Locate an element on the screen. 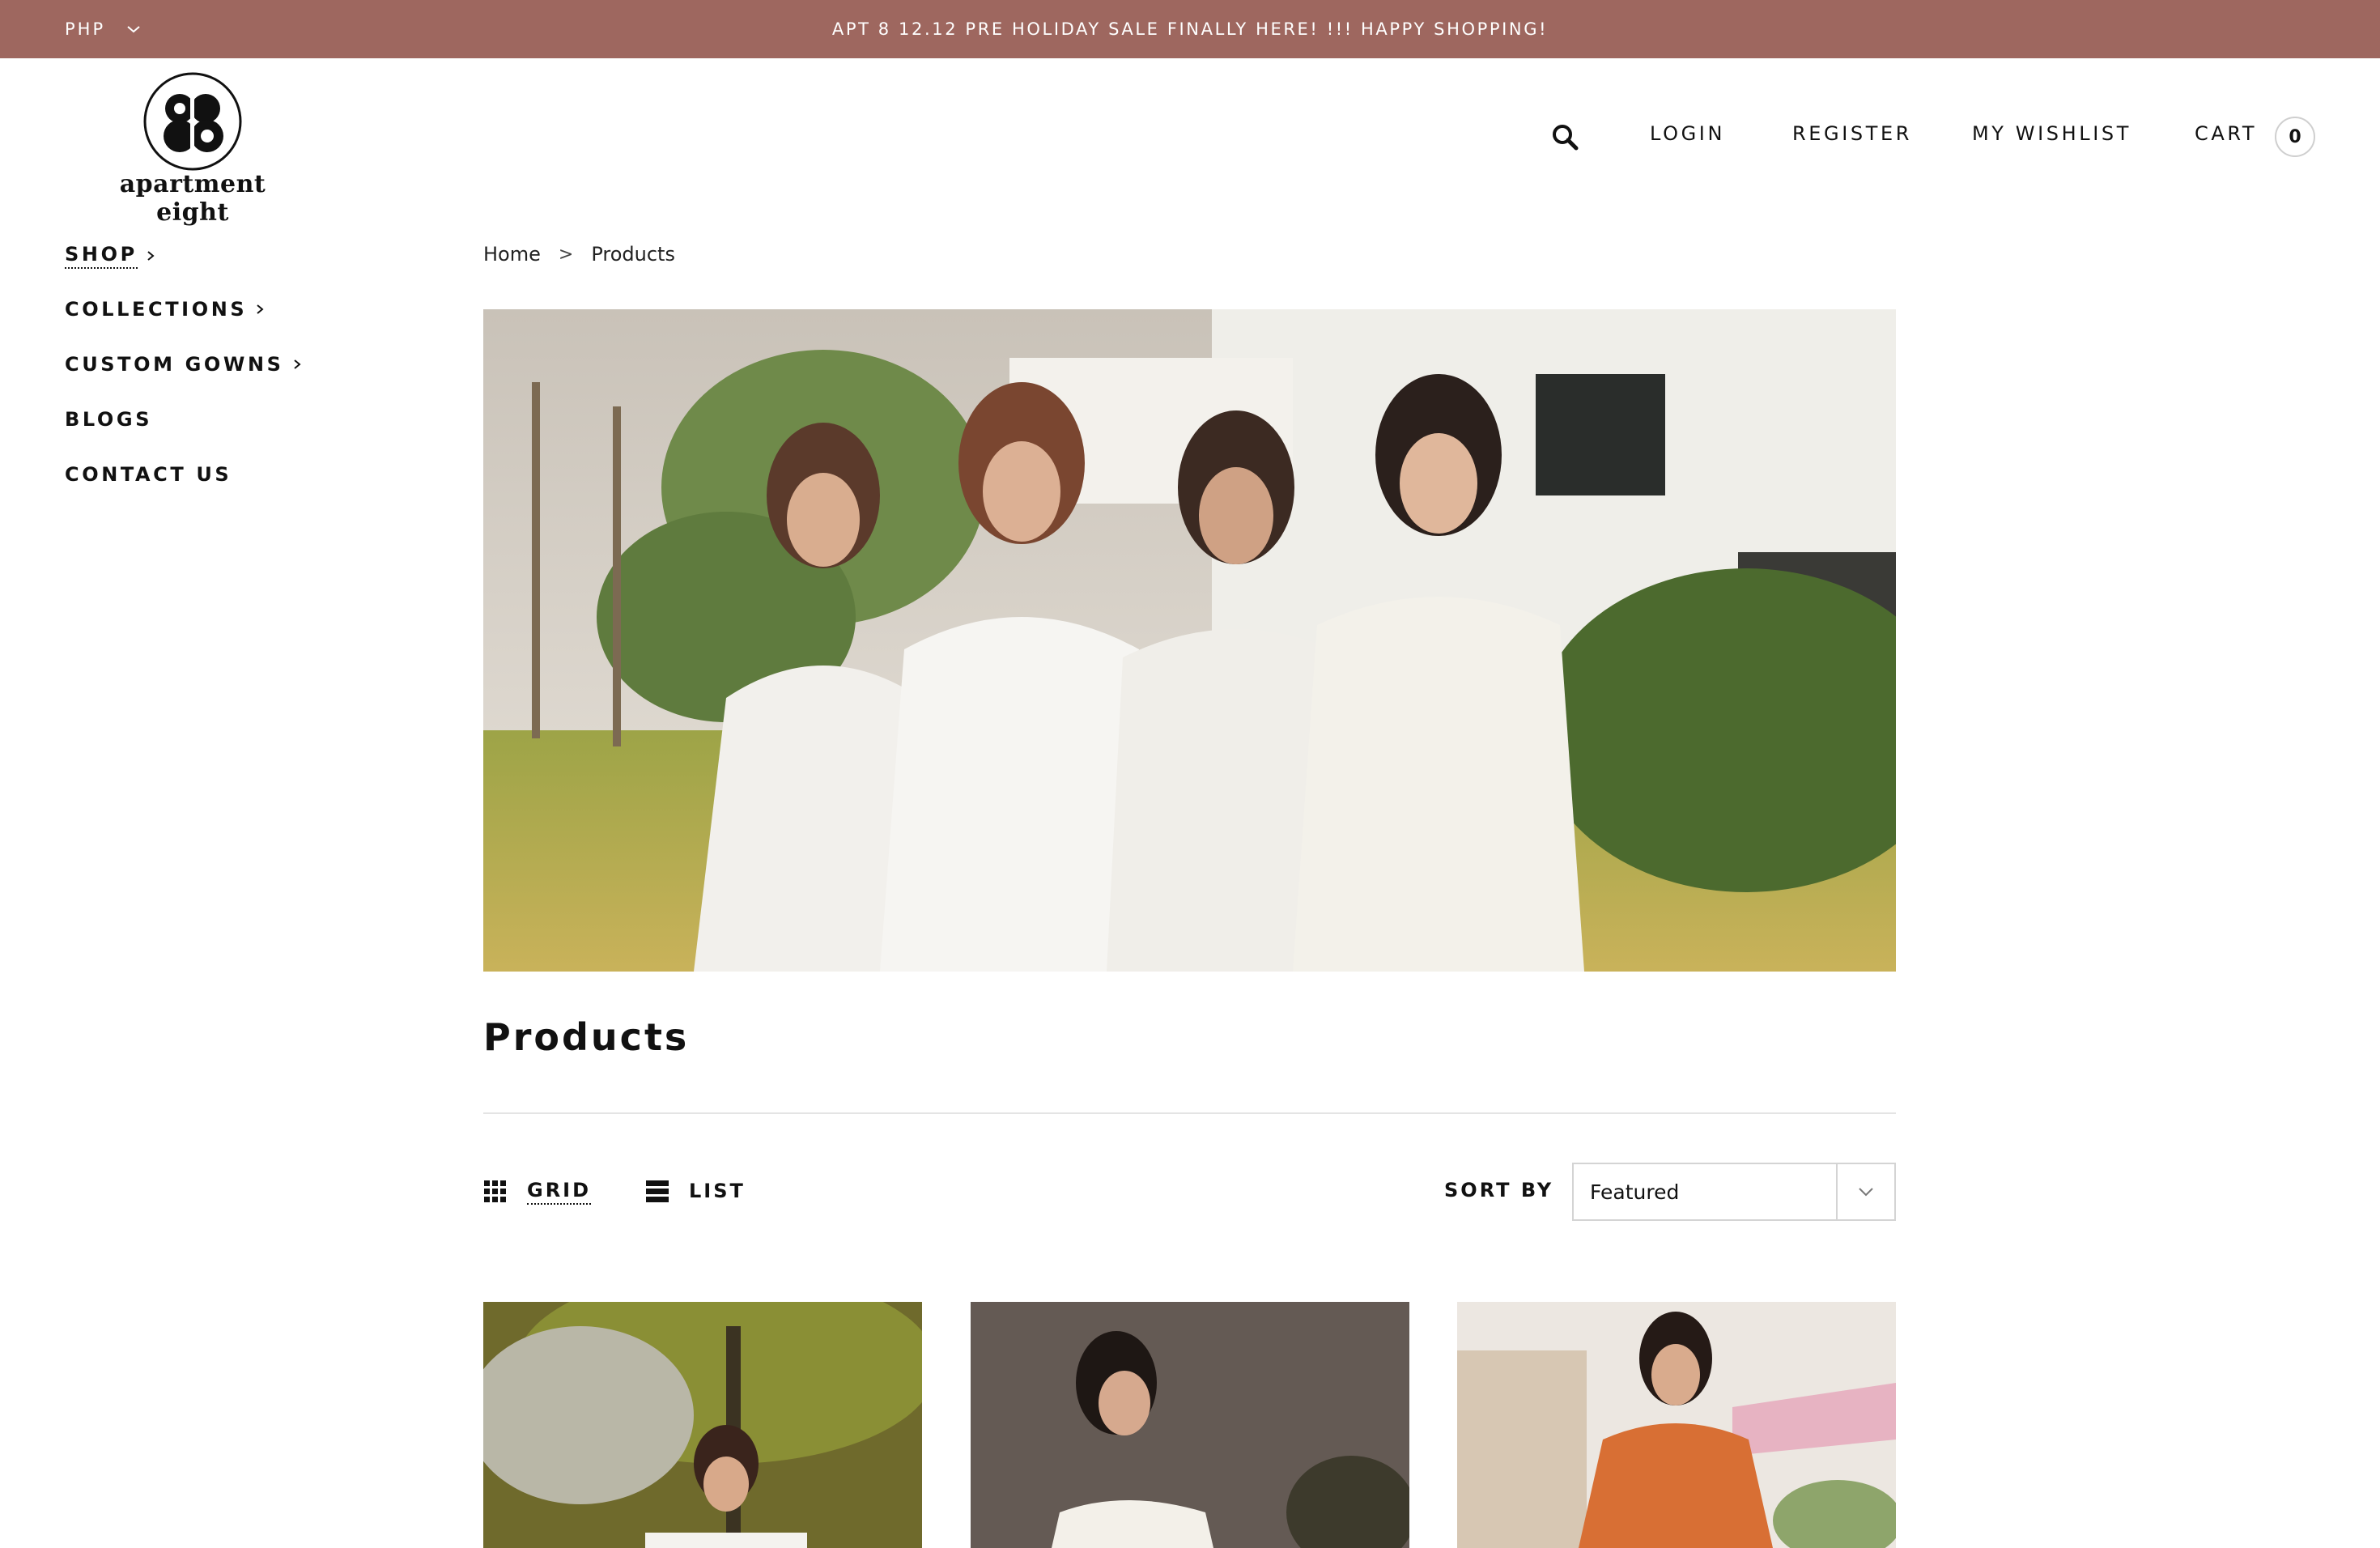 The width and height of the screenshot is (2380, 1548). breadcrumb-current: Products is located at coordinates (633, 255).